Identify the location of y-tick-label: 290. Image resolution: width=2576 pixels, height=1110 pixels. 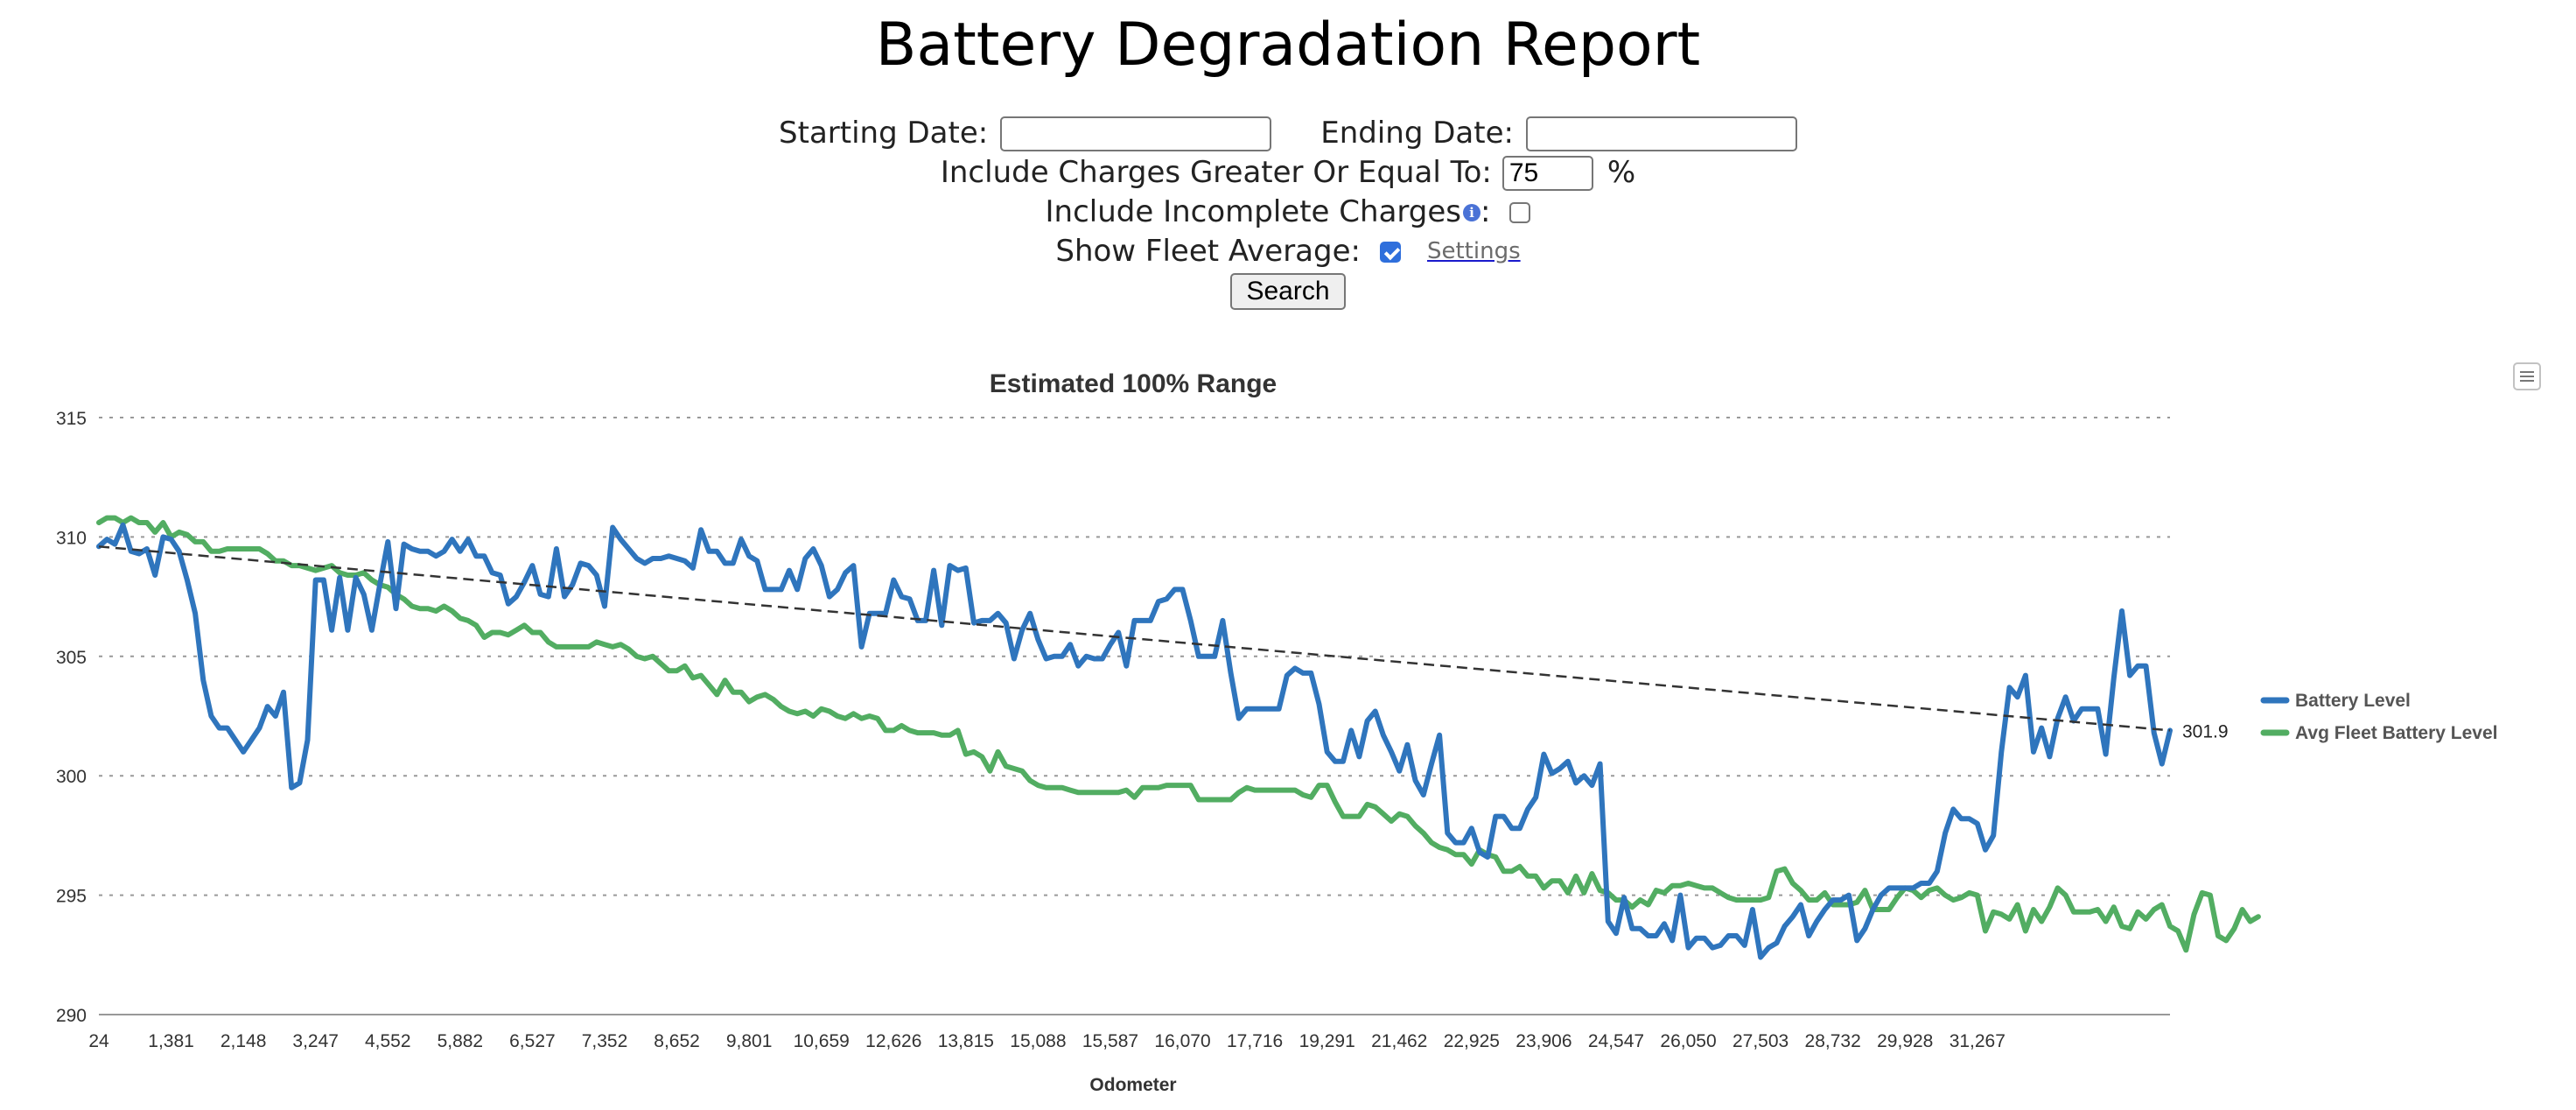
(71, 1016).